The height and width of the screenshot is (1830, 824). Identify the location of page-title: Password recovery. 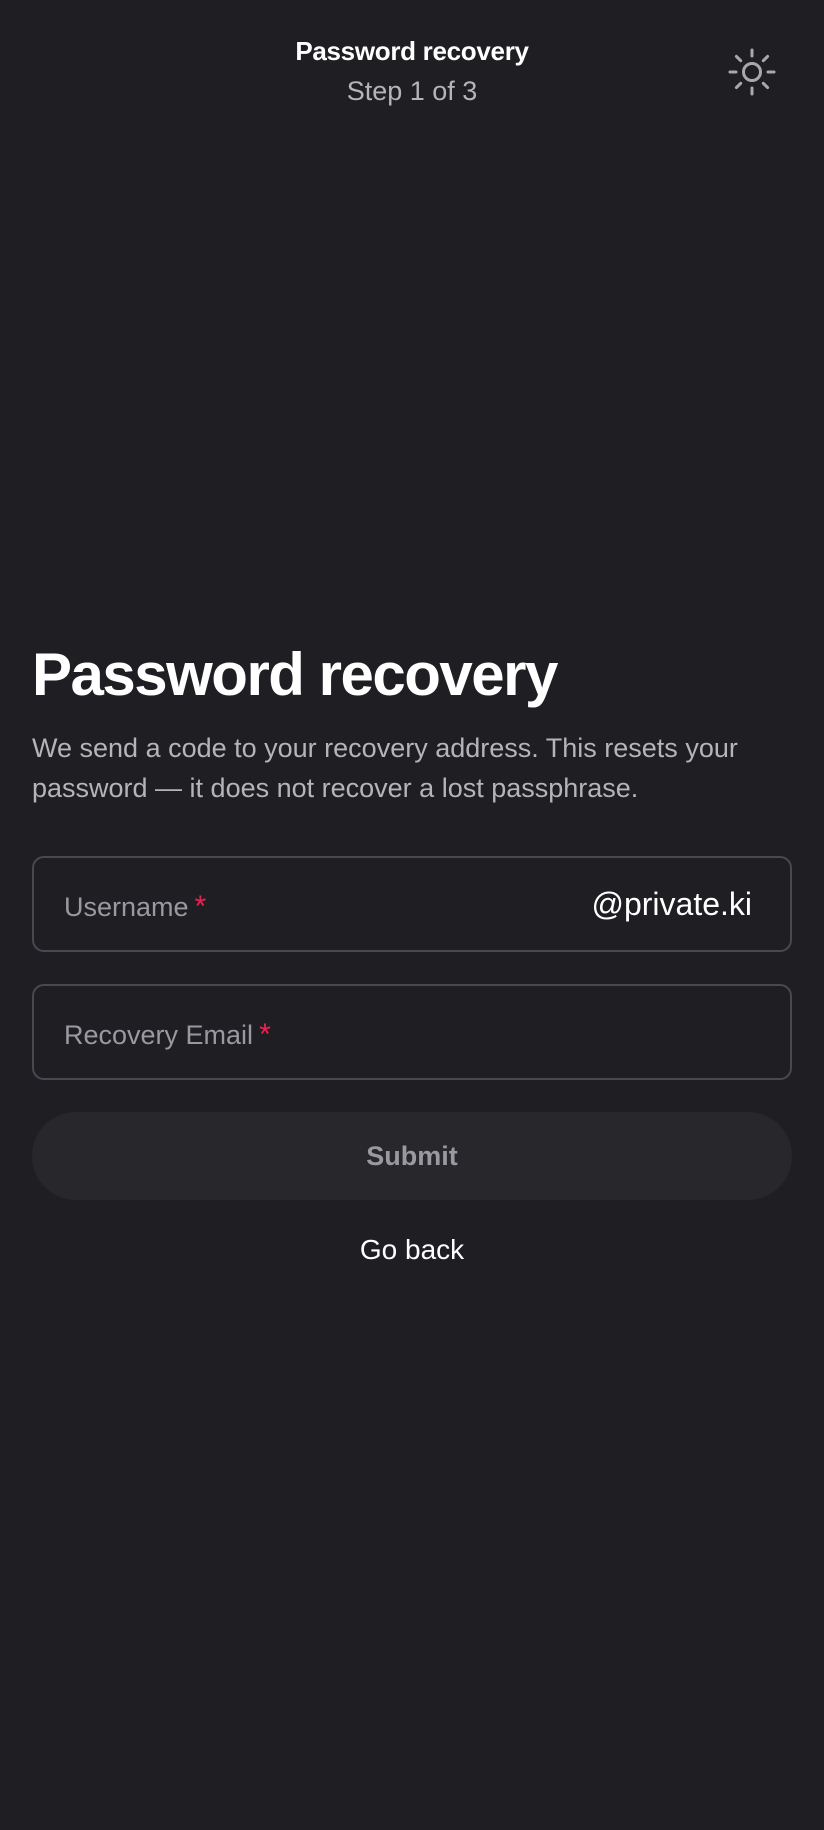
(295, 674).